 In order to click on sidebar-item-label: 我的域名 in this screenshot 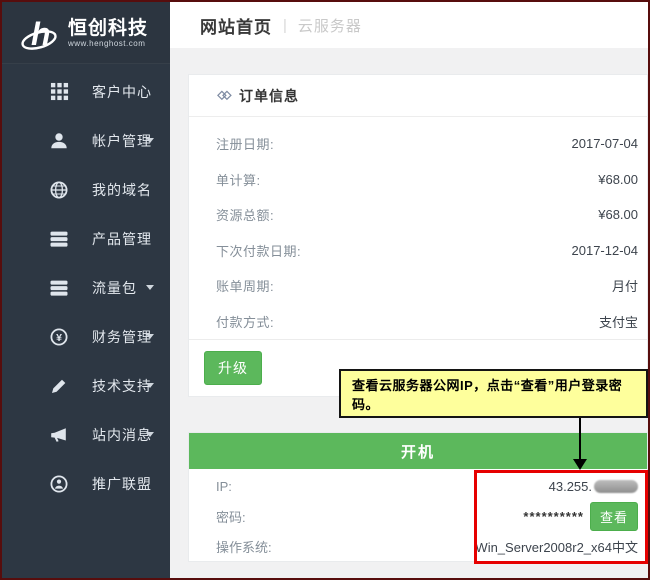, I will do `click(122, 189)`.